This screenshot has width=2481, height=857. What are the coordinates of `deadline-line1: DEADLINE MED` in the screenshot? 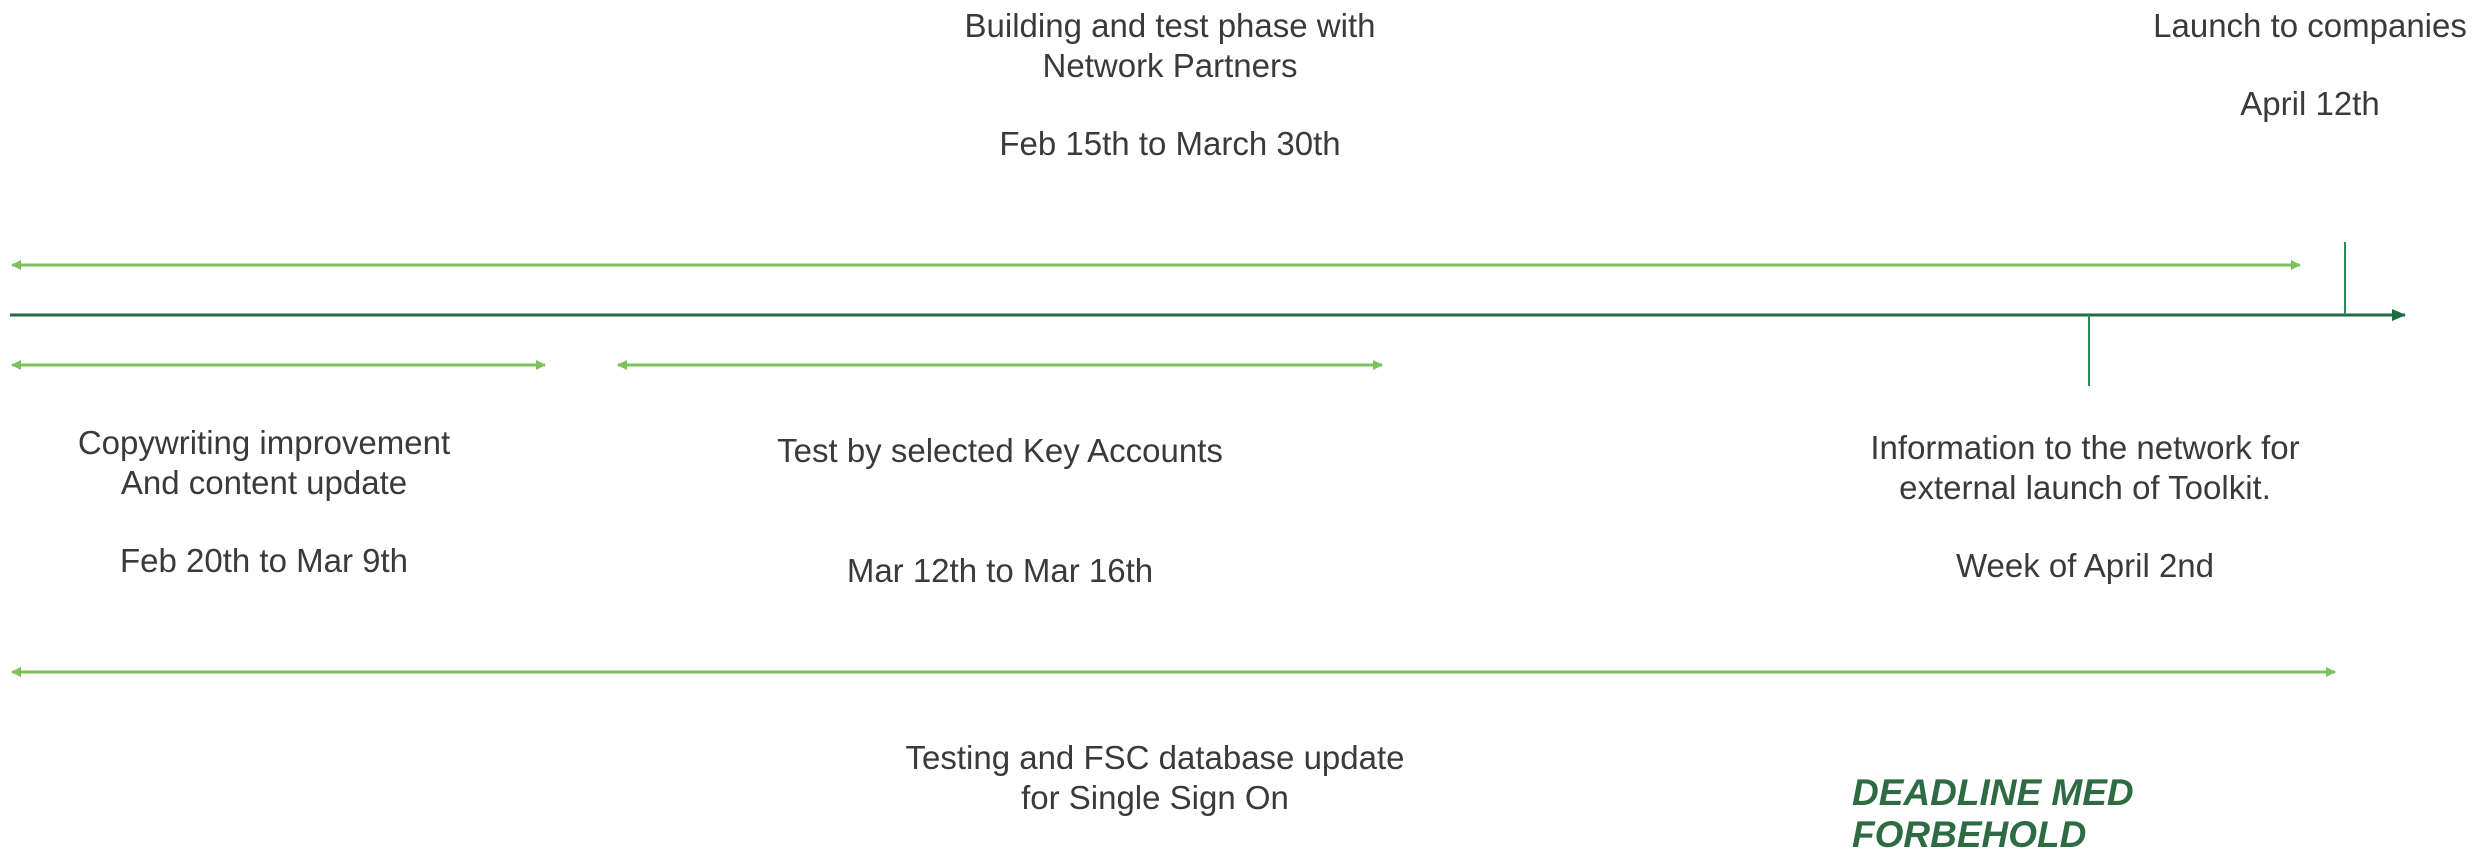 It's located at (1993, 792).